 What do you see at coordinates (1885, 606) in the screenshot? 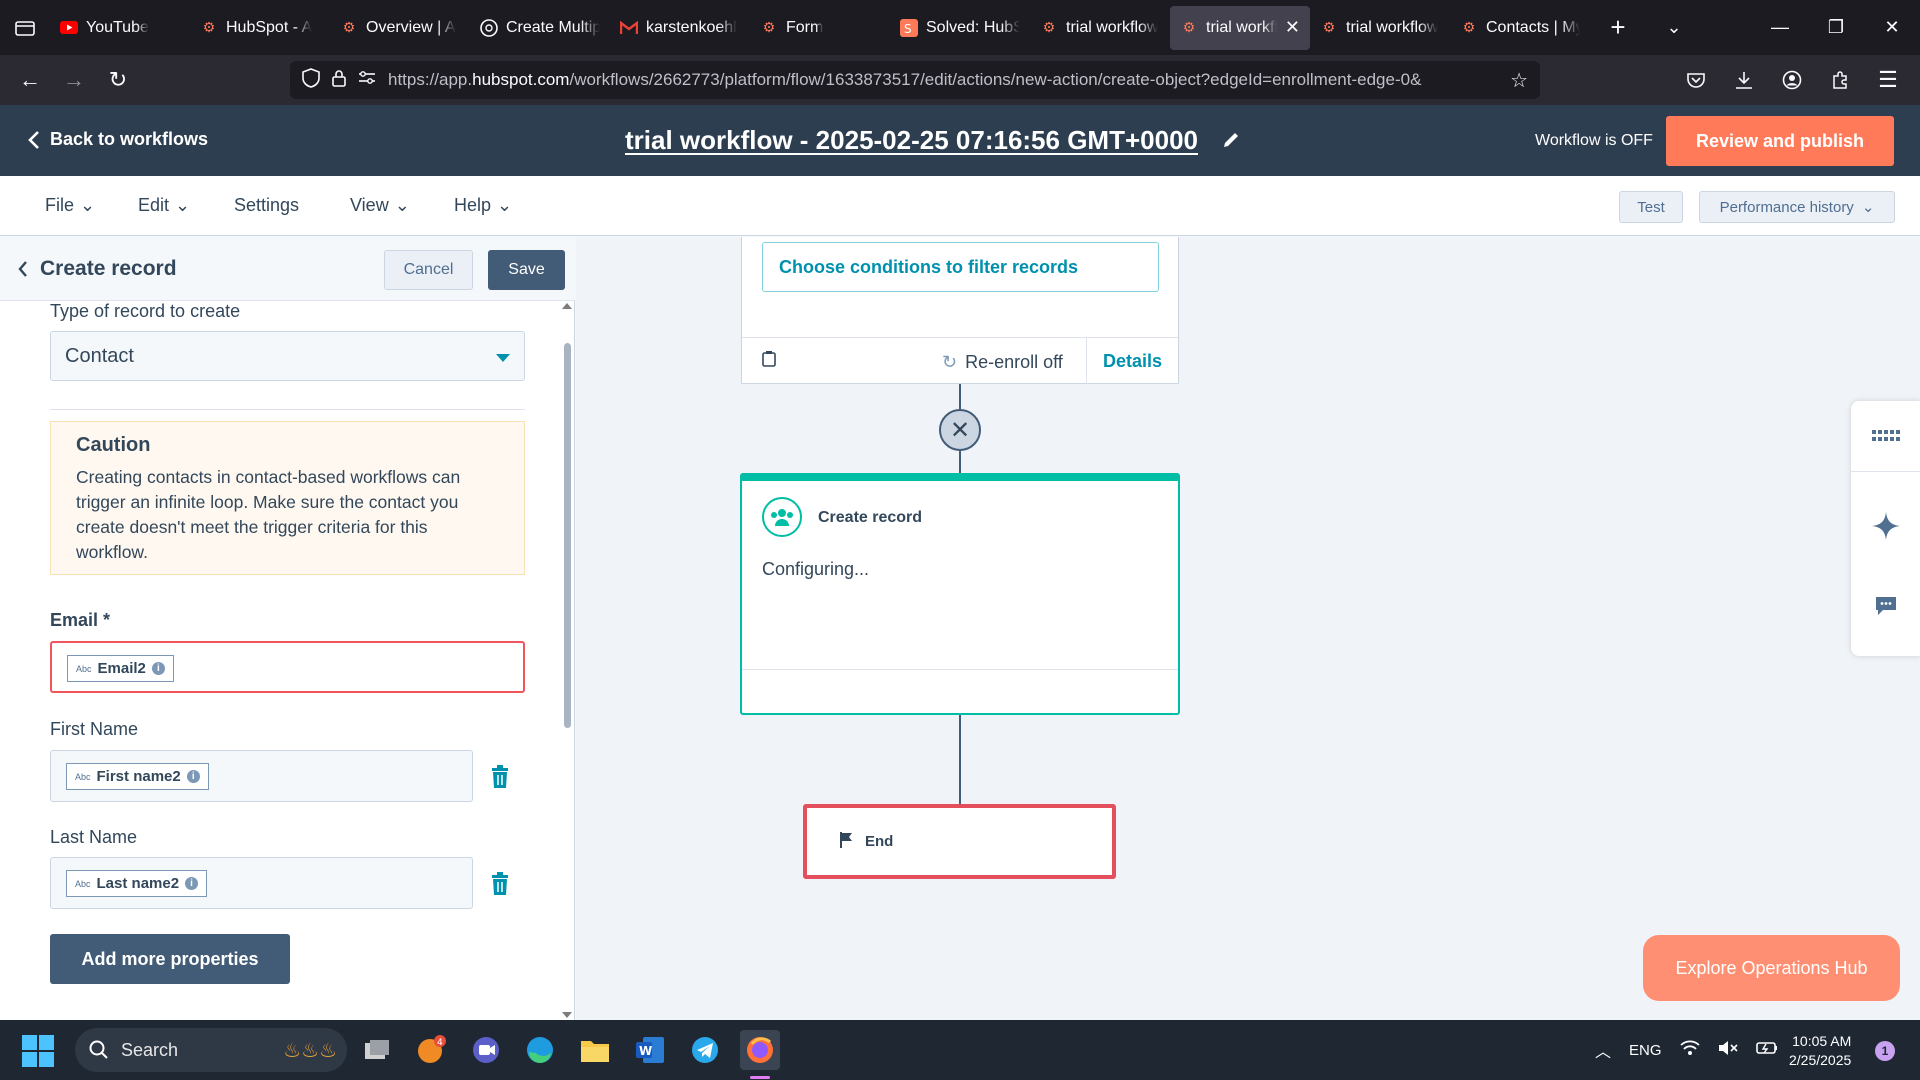
I see `comment-icon` at bounding box center [1885, 606].